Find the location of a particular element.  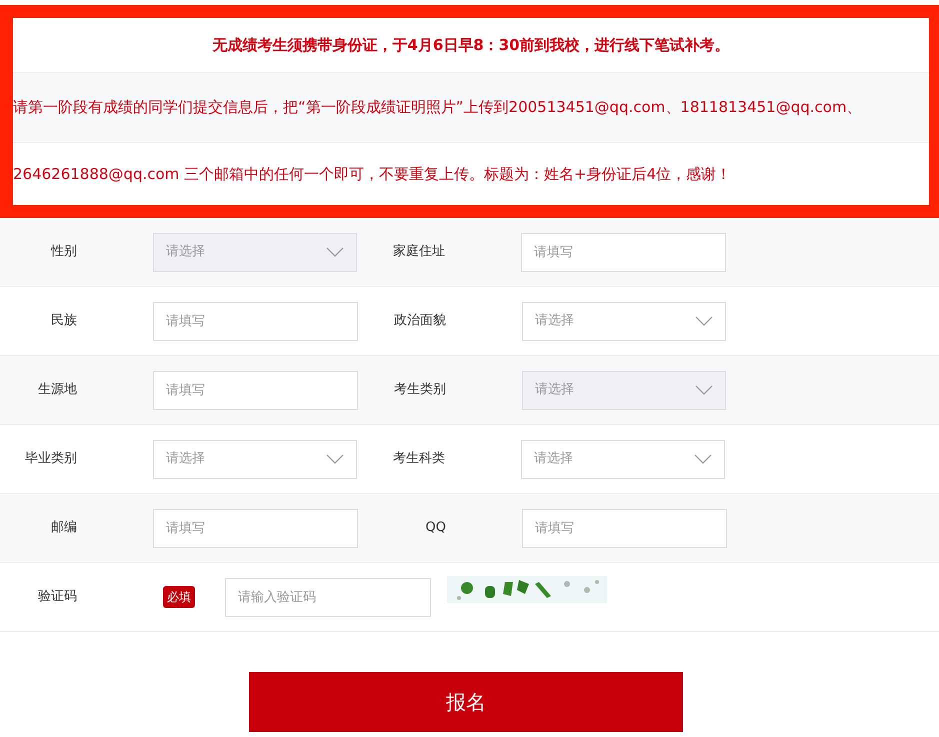

field-label: 性别 is located at coordinates (63, 252).